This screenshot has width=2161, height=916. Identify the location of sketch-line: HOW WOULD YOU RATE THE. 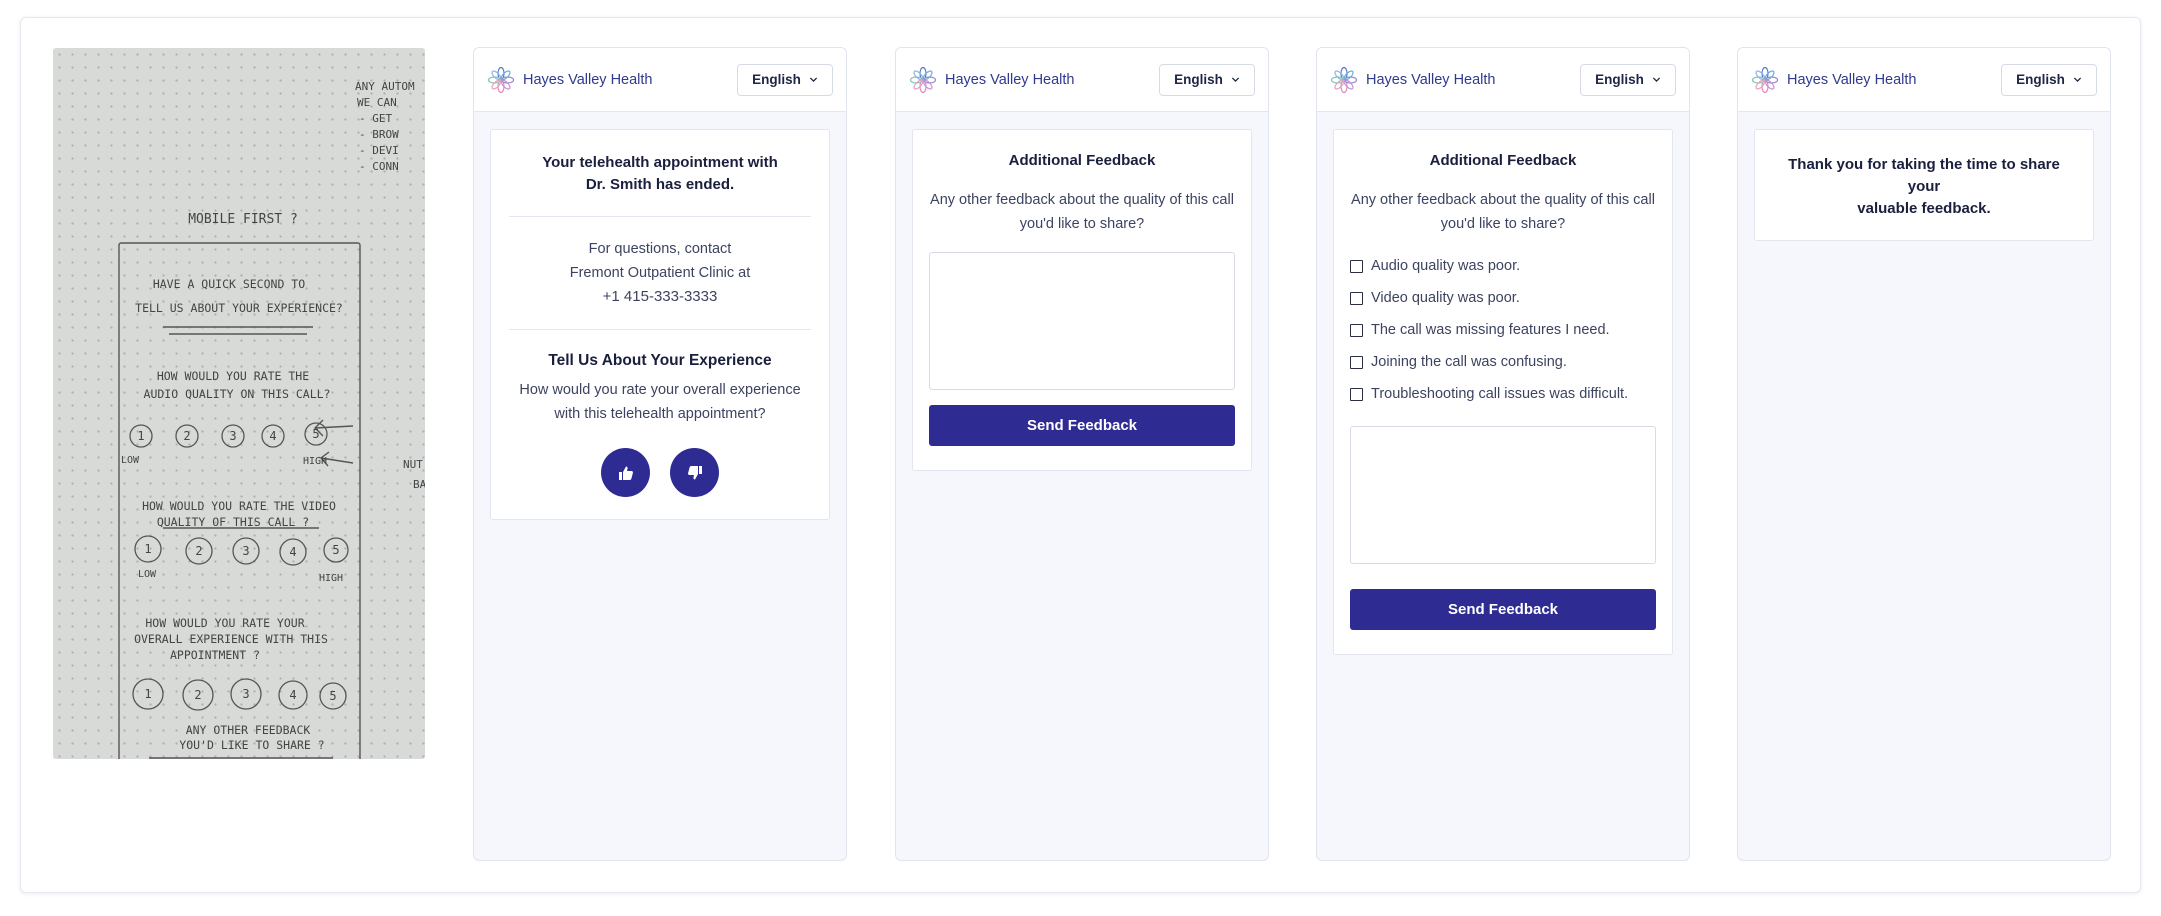
(233, 376).